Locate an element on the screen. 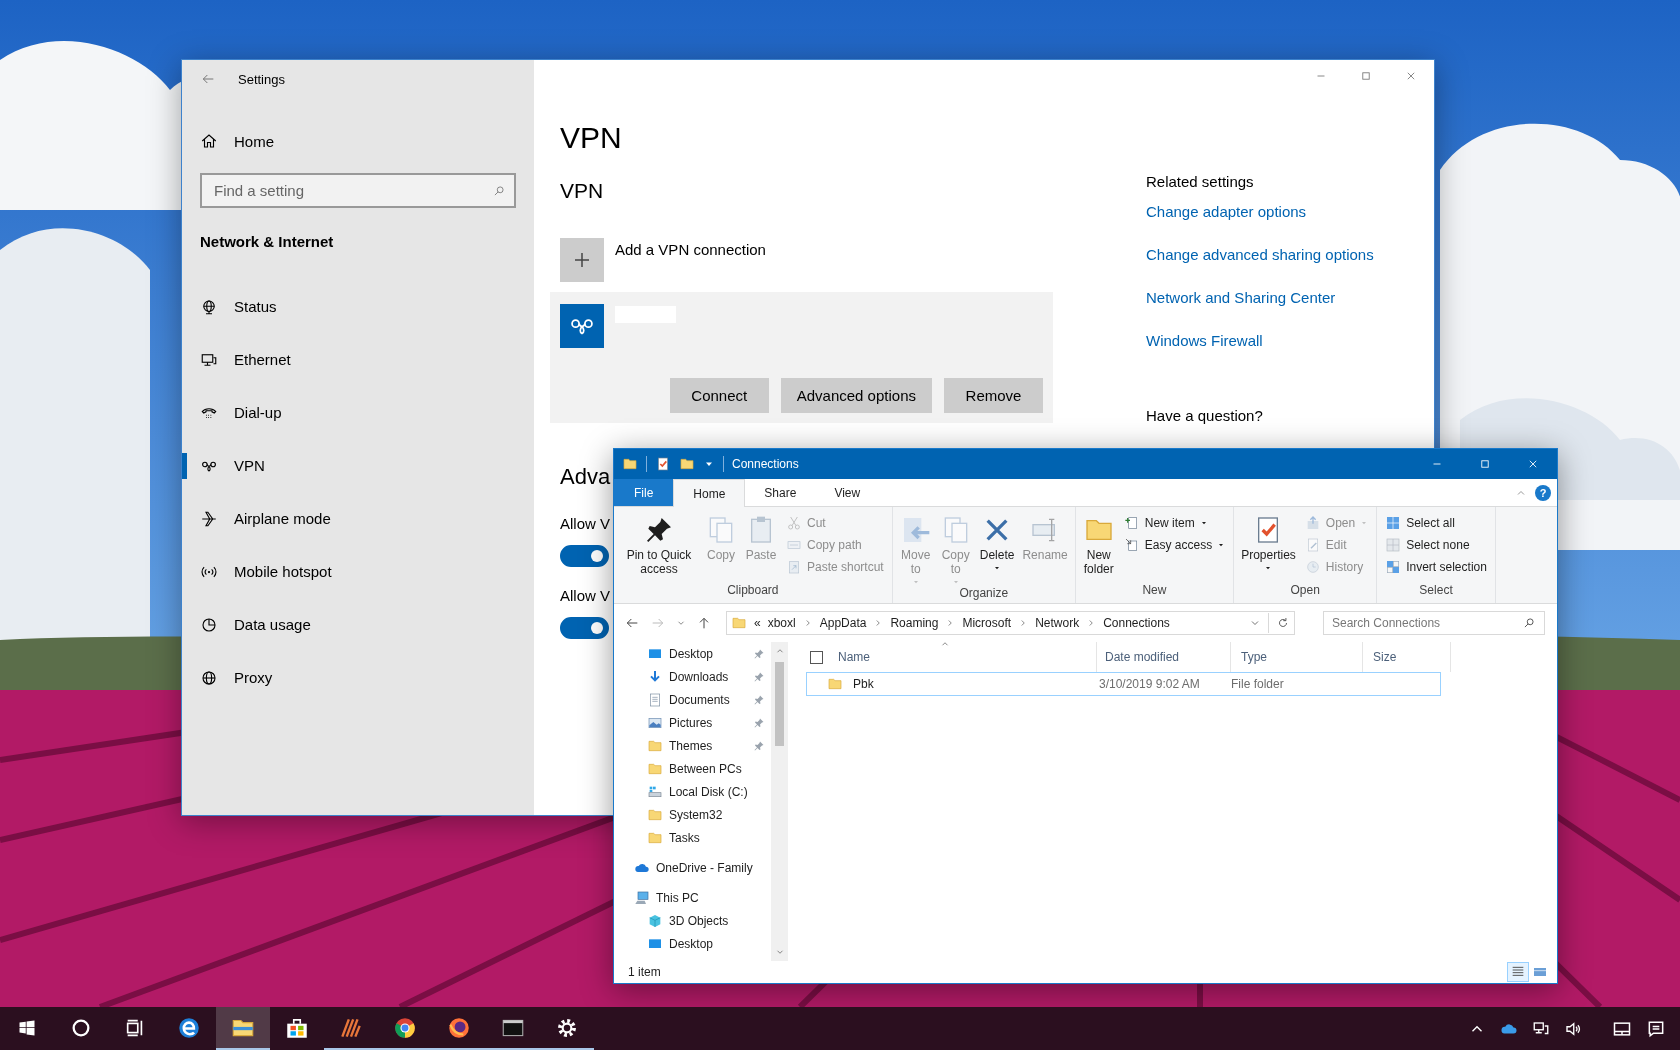 The image size is (1680, 1050). ribbon-button: Pin to Quick access is located at coordinates (659, 546).